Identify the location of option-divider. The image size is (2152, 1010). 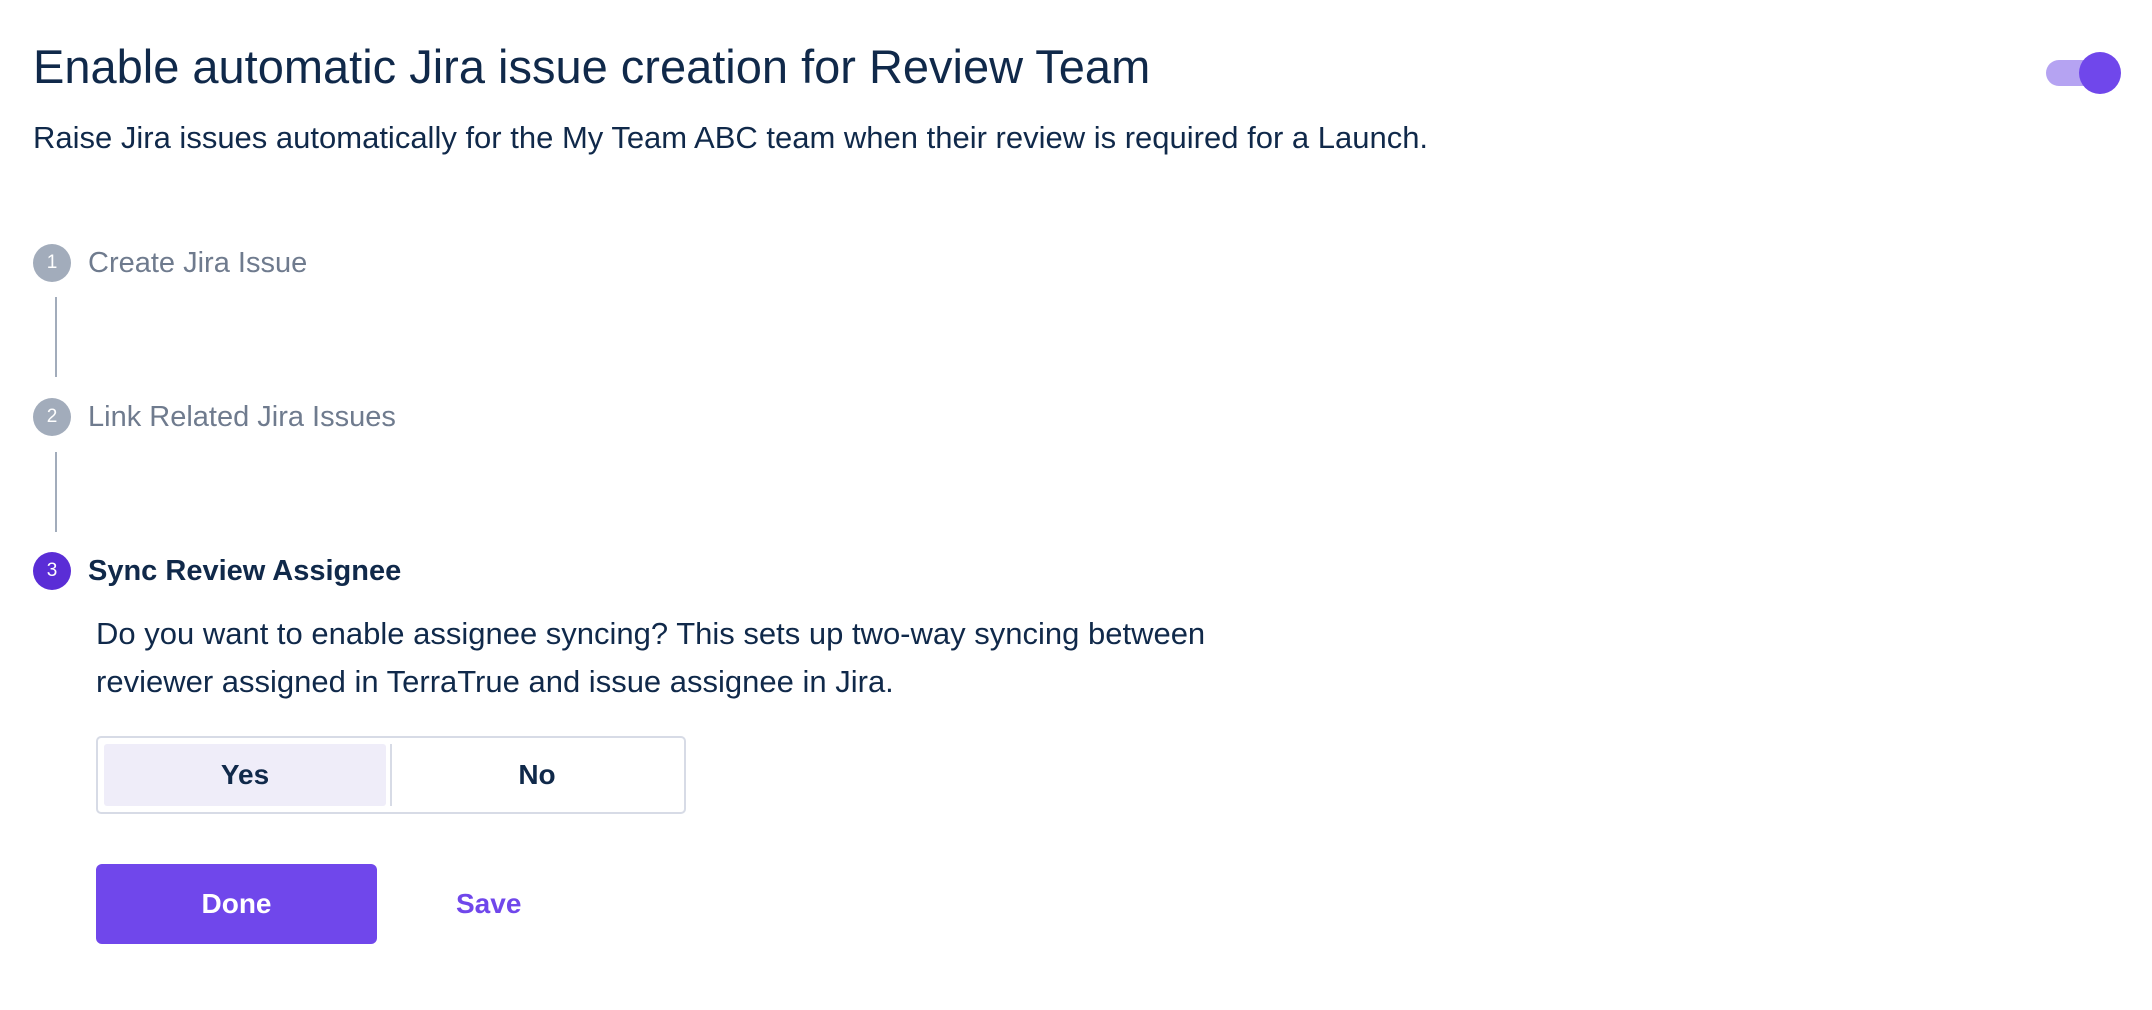
(391, 775).